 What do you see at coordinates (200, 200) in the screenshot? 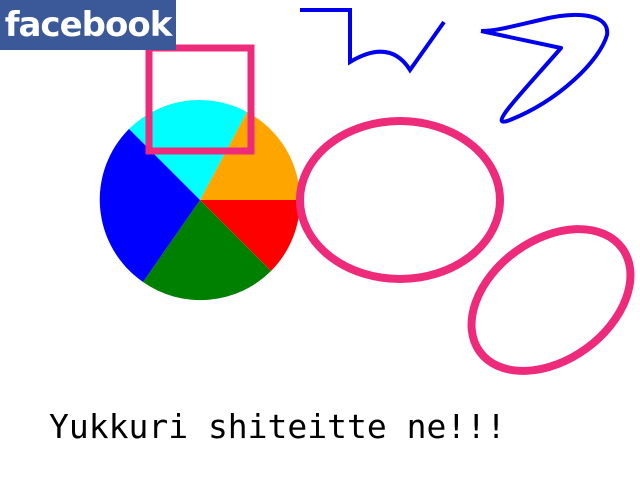
I see `pie-shape` at bounding box center [200, 200].